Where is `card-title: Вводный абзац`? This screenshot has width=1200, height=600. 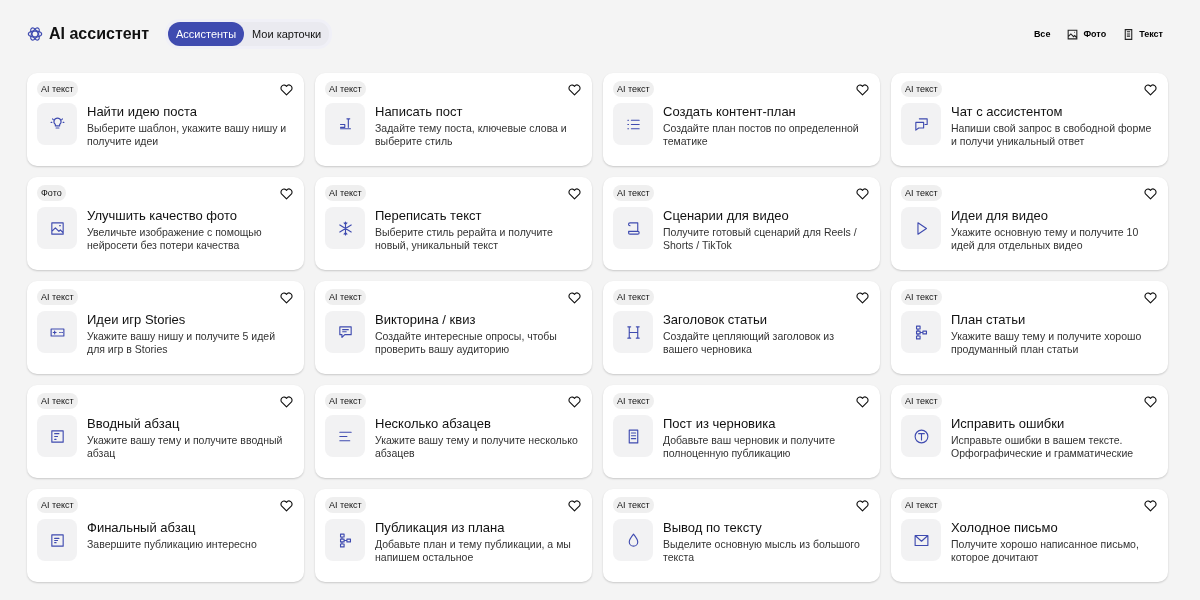 card-title: Вводный абзац is located at coordinates (134, 423).